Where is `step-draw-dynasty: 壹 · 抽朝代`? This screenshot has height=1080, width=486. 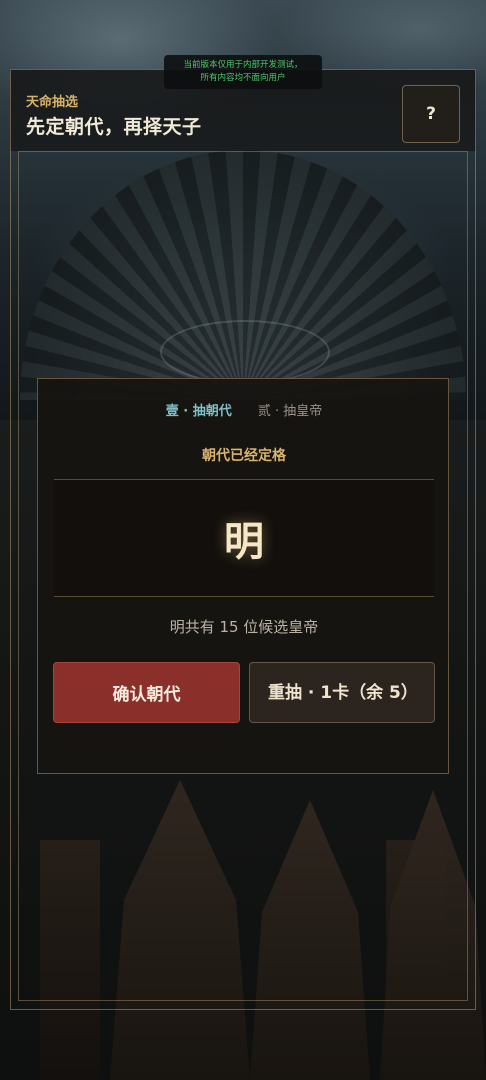
step-draw-dynasty: 壹 · 抽朝代 is located at coordinates (199, 409).